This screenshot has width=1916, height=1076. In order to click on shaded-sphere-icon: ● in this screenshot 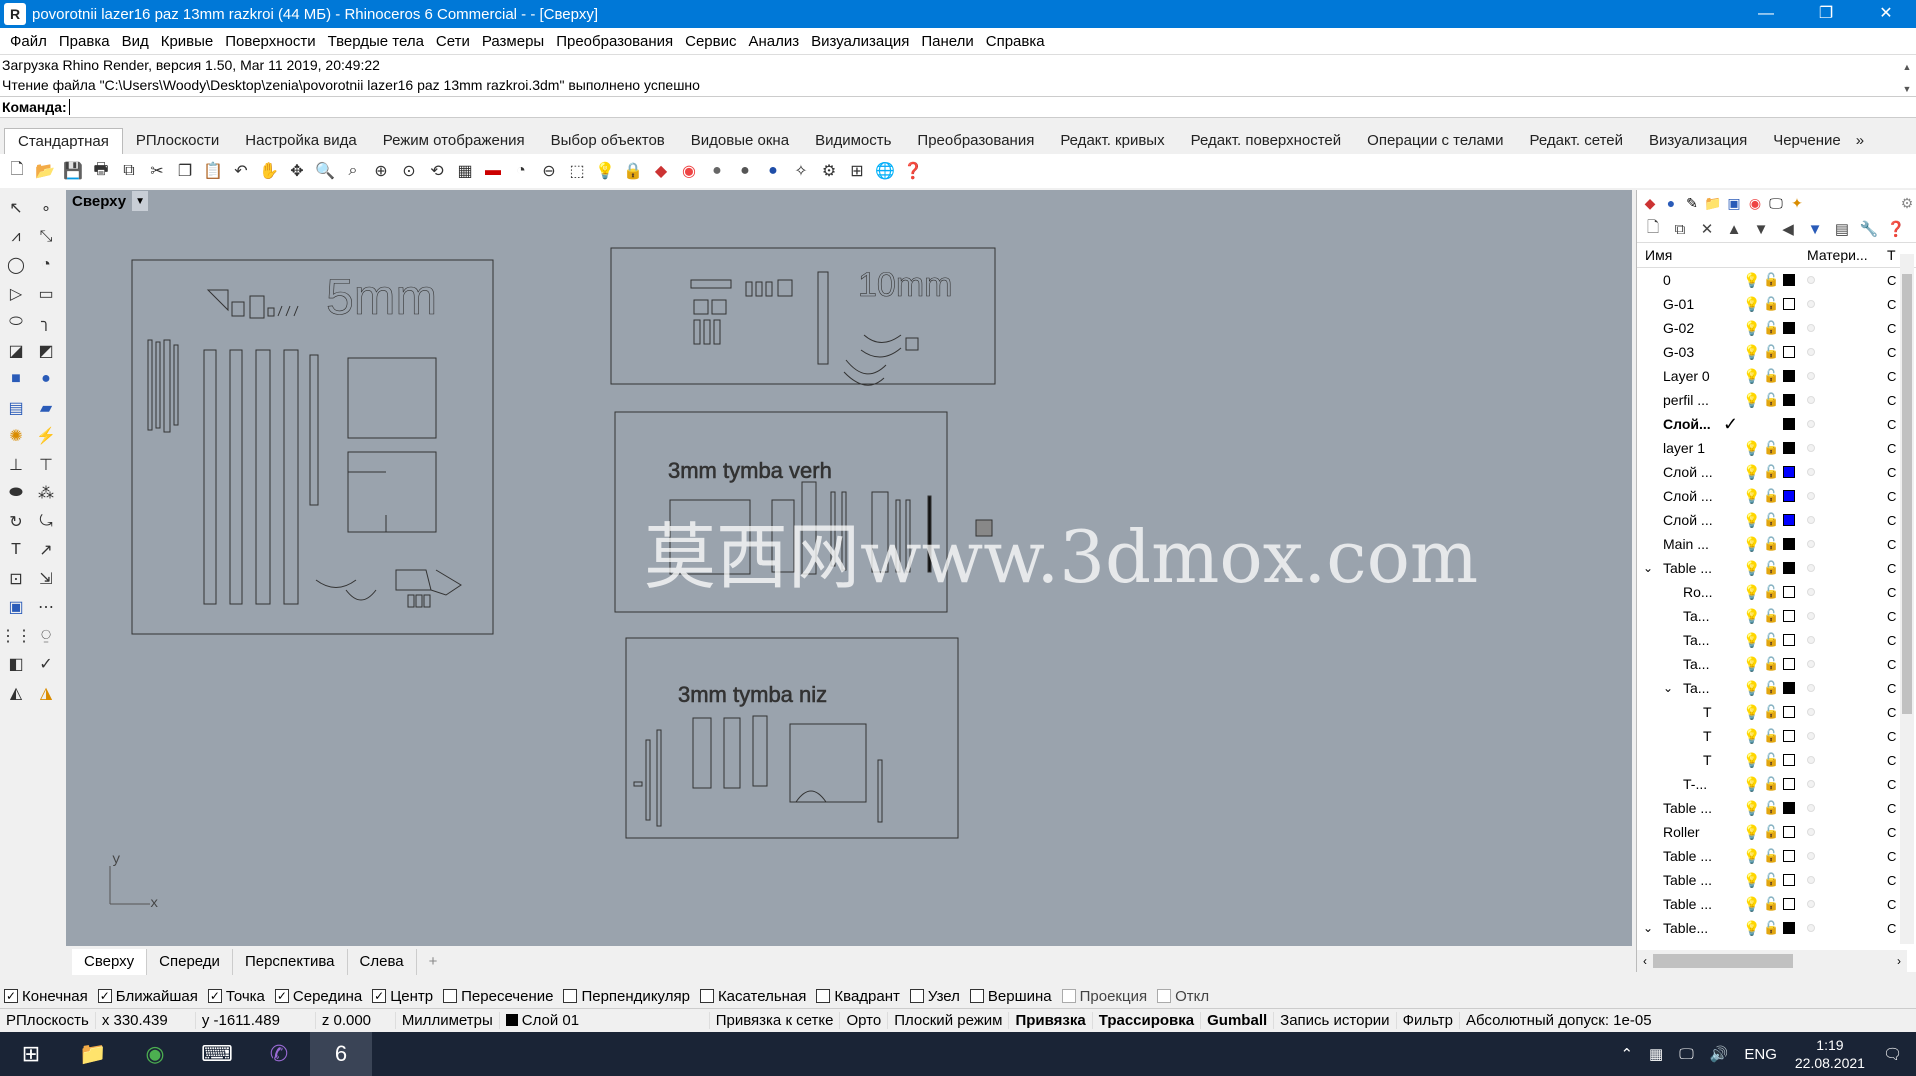, I will do `click(717, 171)`.